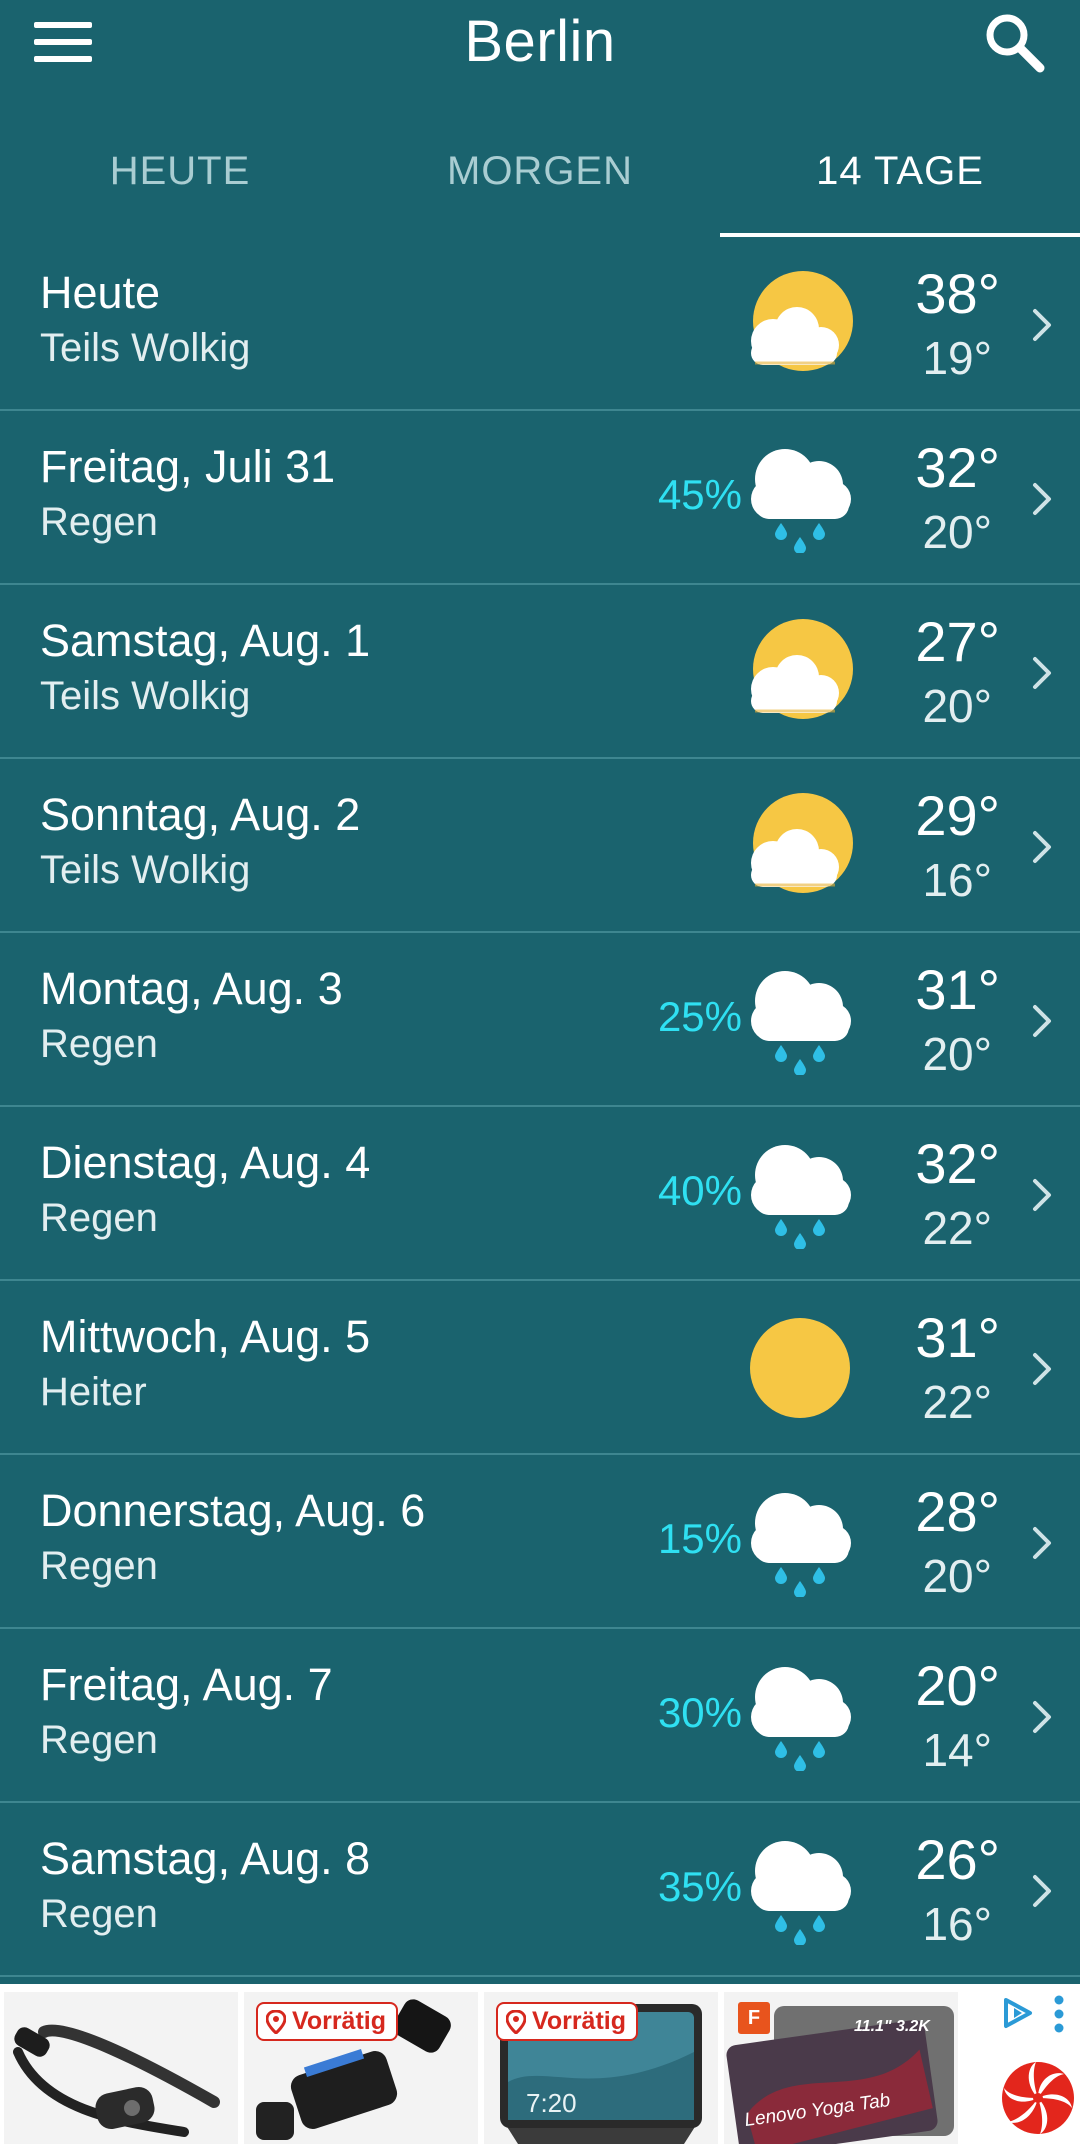 The width and height of the screenshot is (1080, 2148). Describe the element at coordinates (200, 814) in the screenshot. I see `day-label: Sonntag, Aug. 2` at that location.